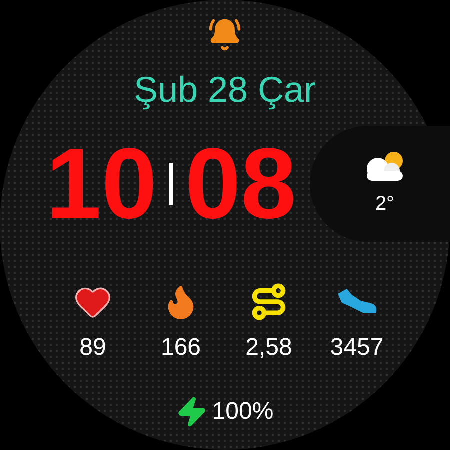  What do you see at coordinates (240, 184) in the screenshot?
I see `minutes-text: 08` at bounding box center [240, 184].